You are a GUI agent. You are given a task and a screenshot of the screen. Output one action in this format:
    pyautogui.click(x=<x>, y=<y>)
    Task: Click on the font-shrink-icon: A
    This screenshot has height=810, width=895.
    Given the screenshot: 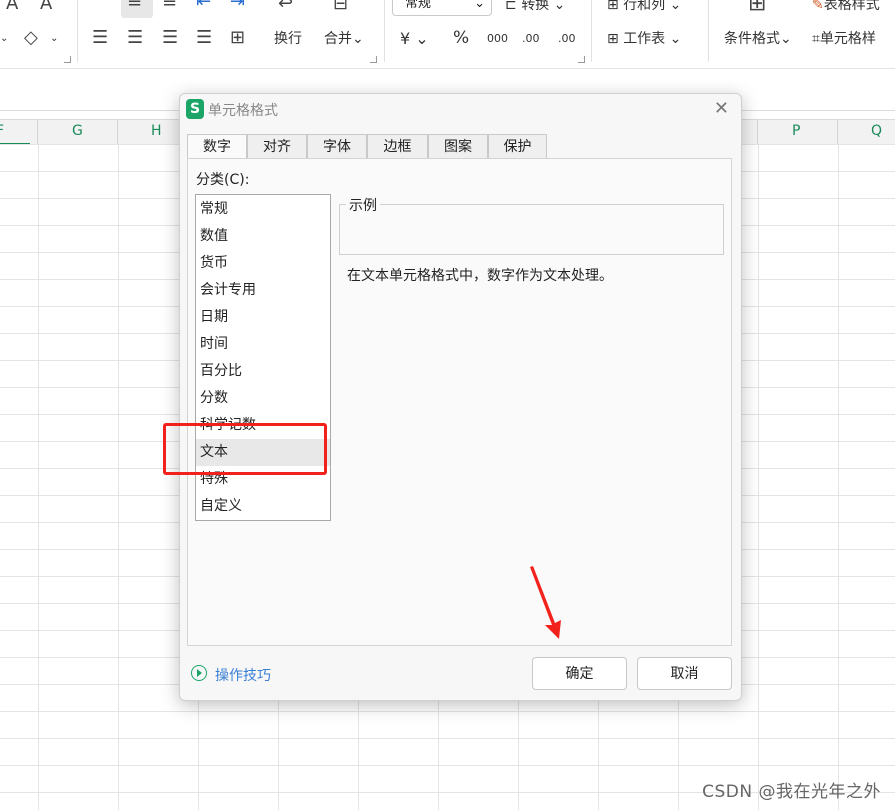 What is the action you would take?
    pyautogui.click(x=46, y=7)
    